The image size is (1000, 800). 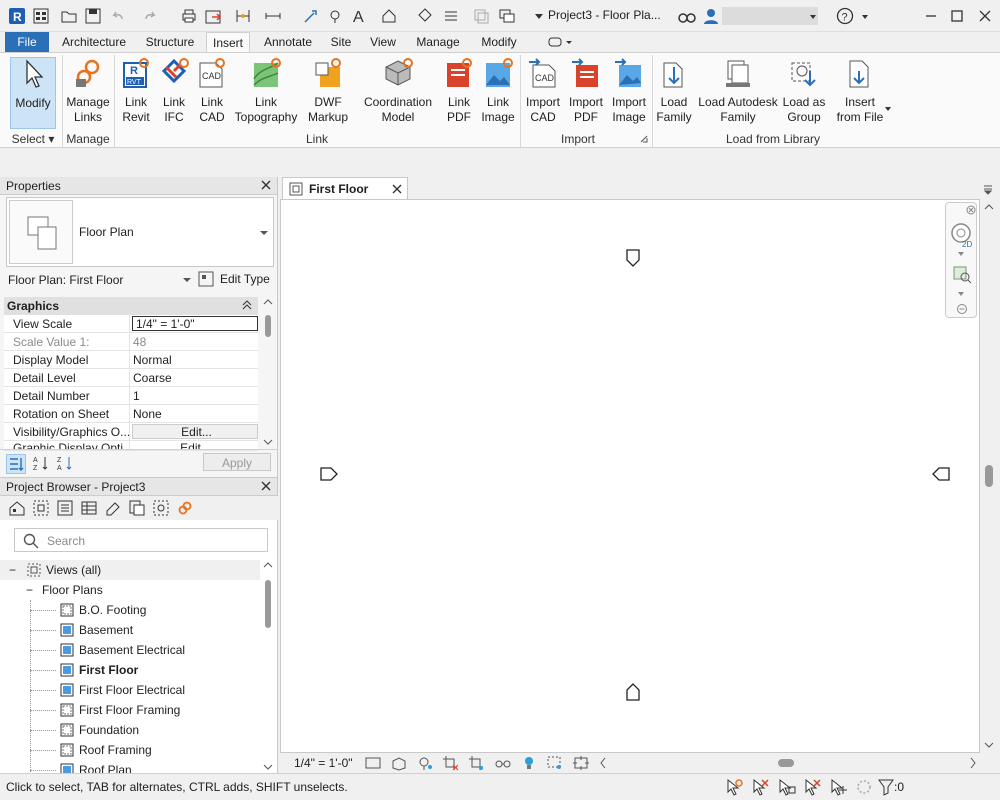 What do you see at coordinates (137, 508) in the screenshot?
I see `families-icon` at bounding box center [137, 508].